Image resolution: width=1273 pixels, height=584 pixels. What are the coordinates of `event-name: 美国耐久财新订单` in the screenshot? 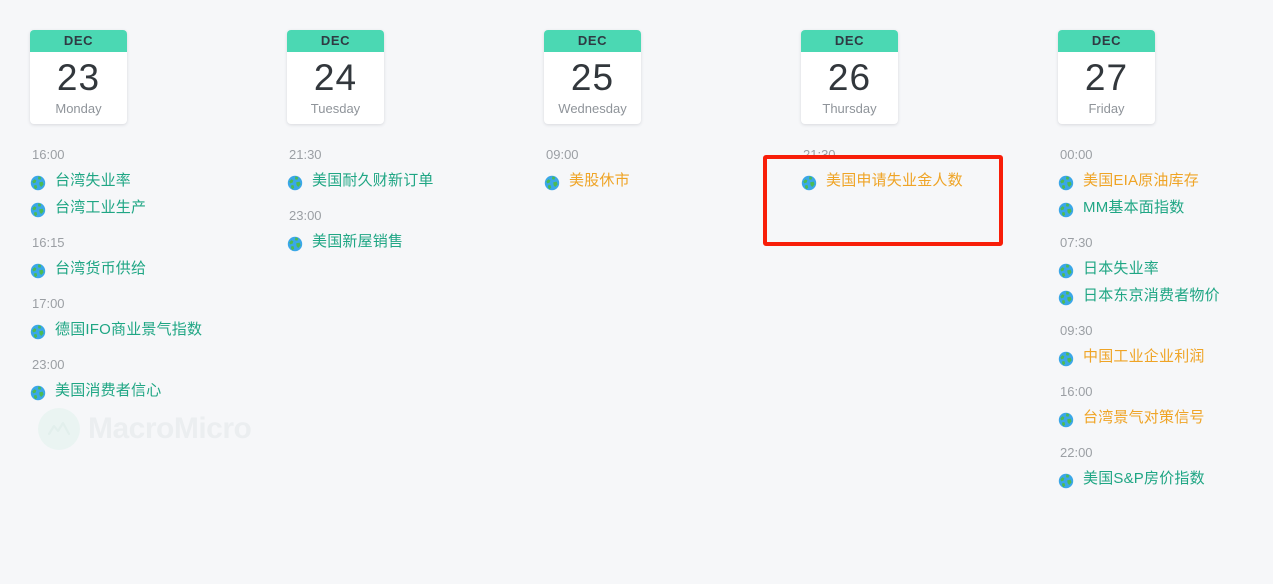 It's located at (373, 180).